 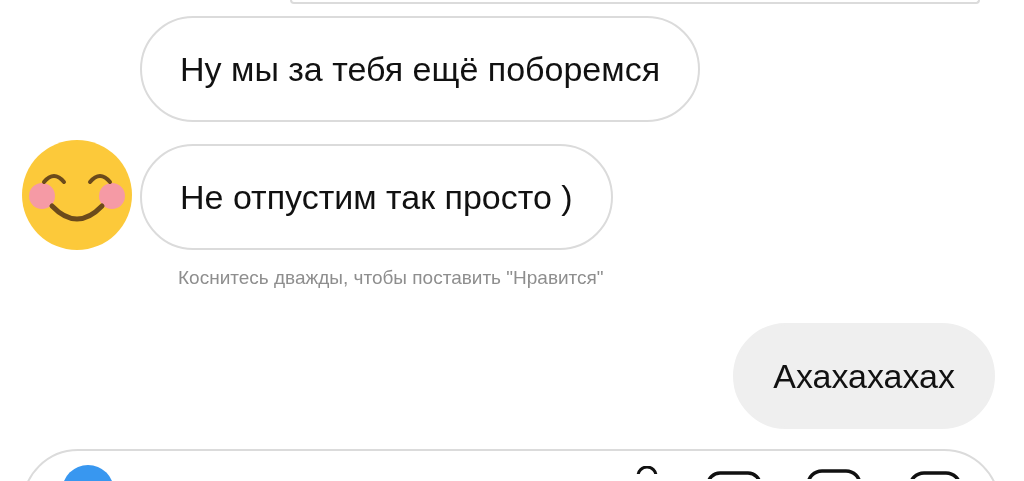 What do you see at coordinates (391, 278) in the screenshot?
I see `like-hint: Коснитесь дважды, чтобы поставить "Нравится"` at bounding box center [391, 278].